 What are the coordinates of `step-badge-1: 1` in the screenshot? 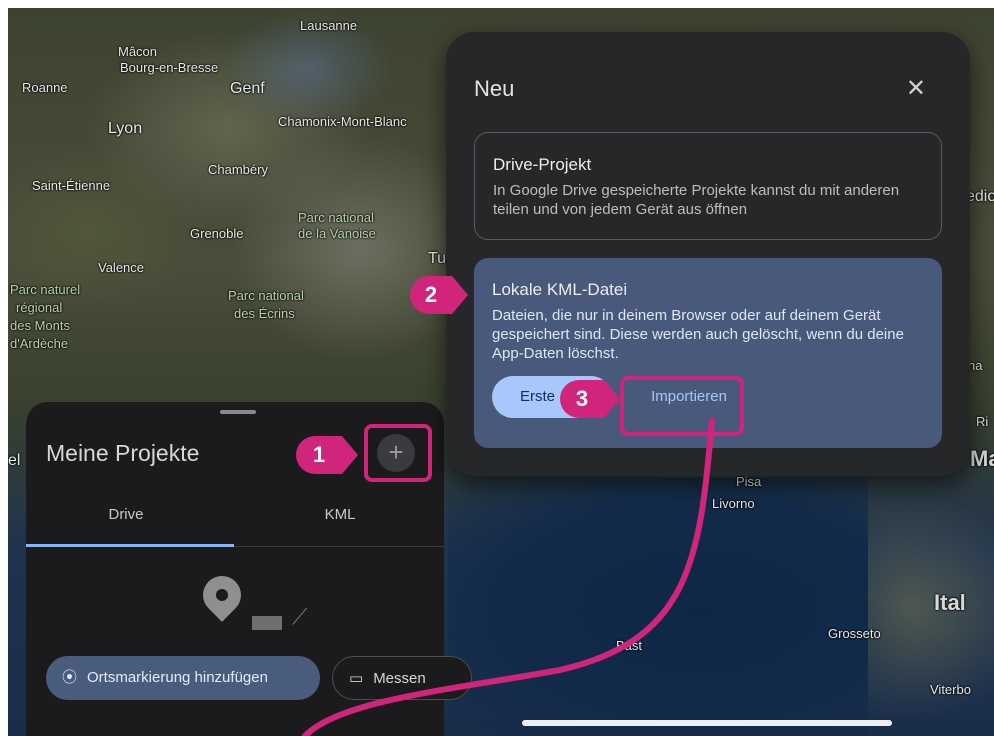 It's located at (327, 455).